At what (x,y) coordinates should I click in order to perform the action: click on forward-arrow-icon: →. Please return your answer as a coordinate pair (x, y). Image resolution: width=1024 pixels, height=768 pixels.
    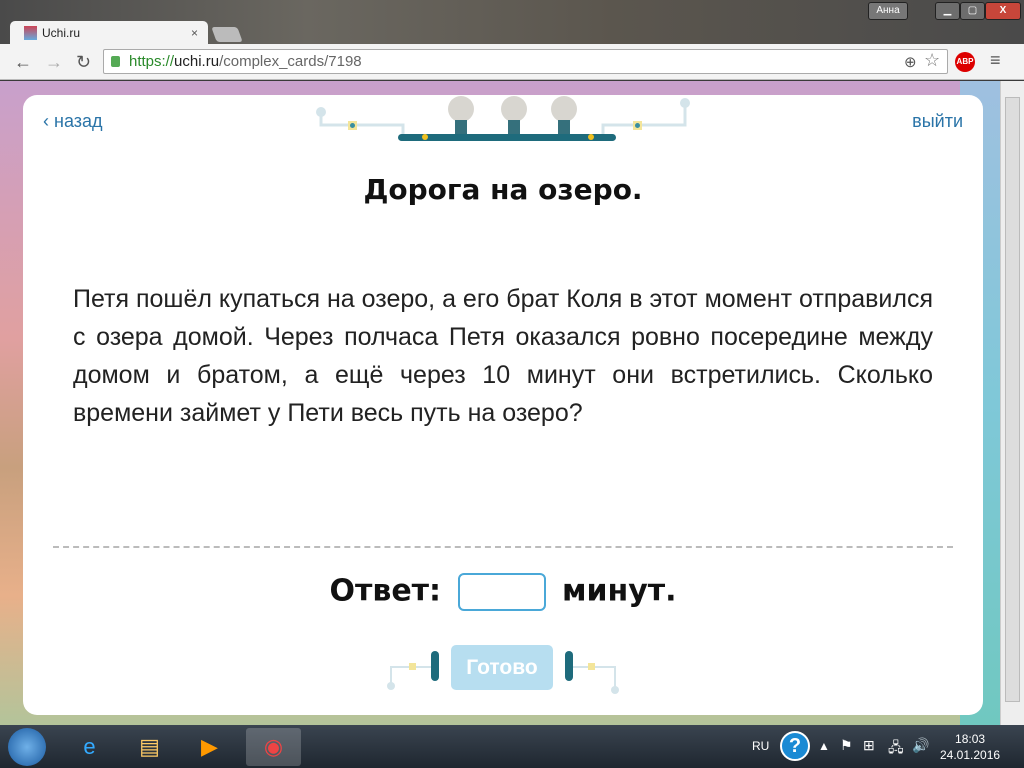
    Looking at the image, I should click on (54, 62).